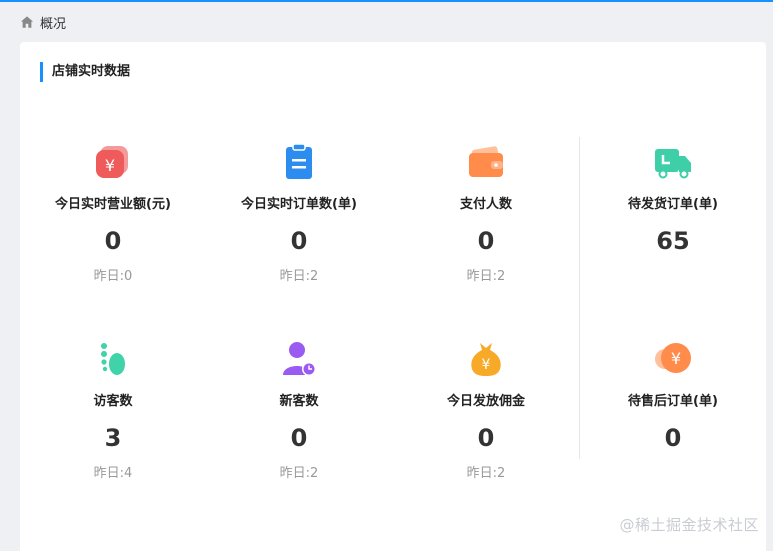 The image size is (773, 551). I want to click on stat-visitors: 访客数 3 昨日:4, so click(113, 411).